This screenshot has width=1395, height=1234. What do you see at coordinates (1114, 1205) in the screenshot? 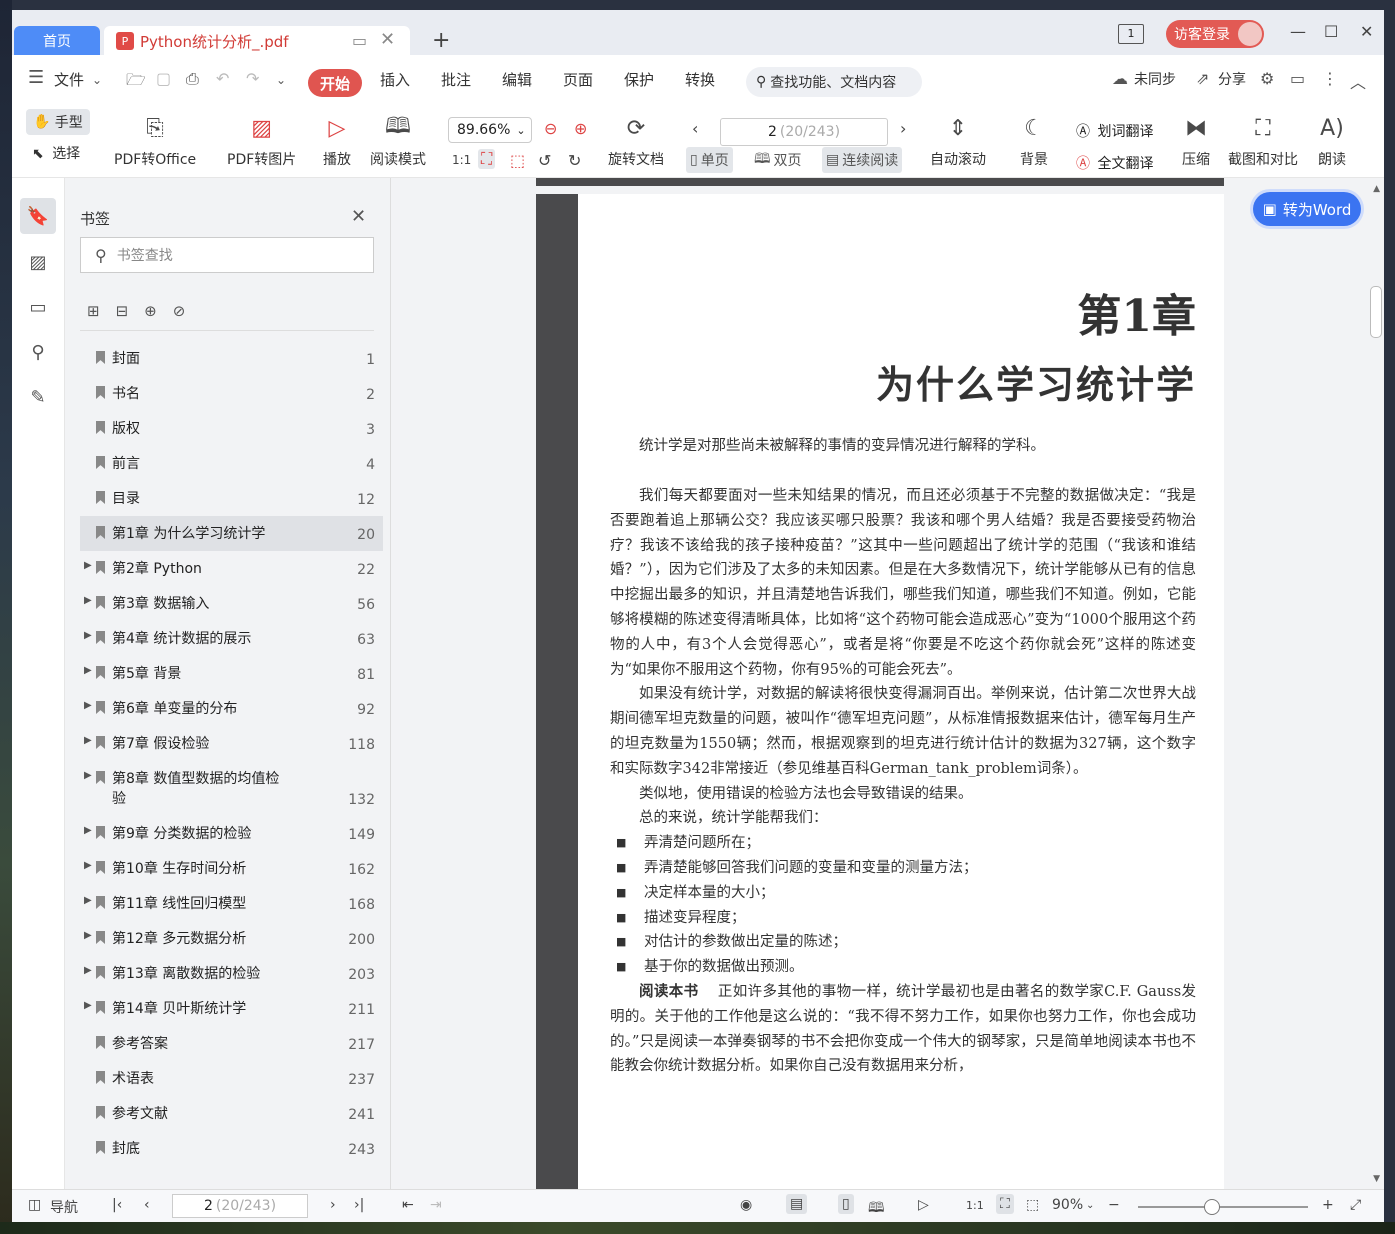
I see `zoom-out-icon: −` at bounding box center [1114, 1205].